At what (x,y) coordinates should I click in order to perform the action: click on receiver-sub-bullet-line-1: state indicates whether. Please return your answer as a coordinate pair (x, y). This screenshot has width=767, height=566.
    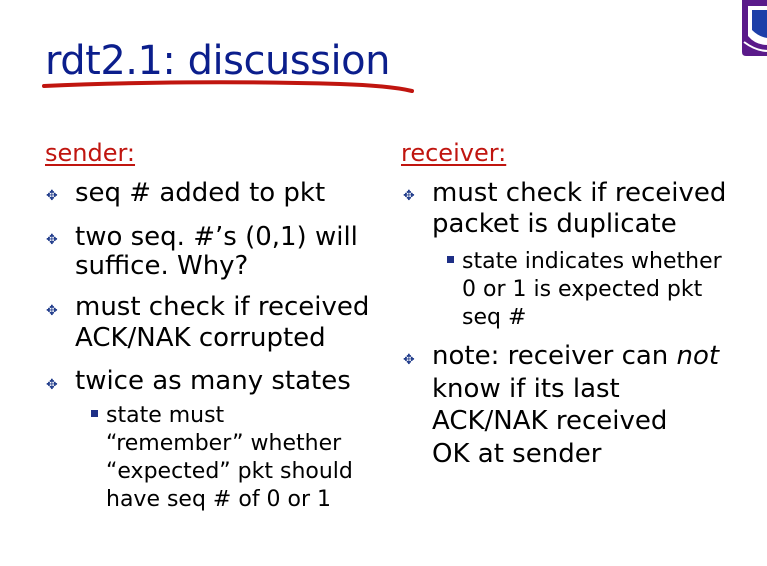
    Looking at the image, I should click on (592, 261).